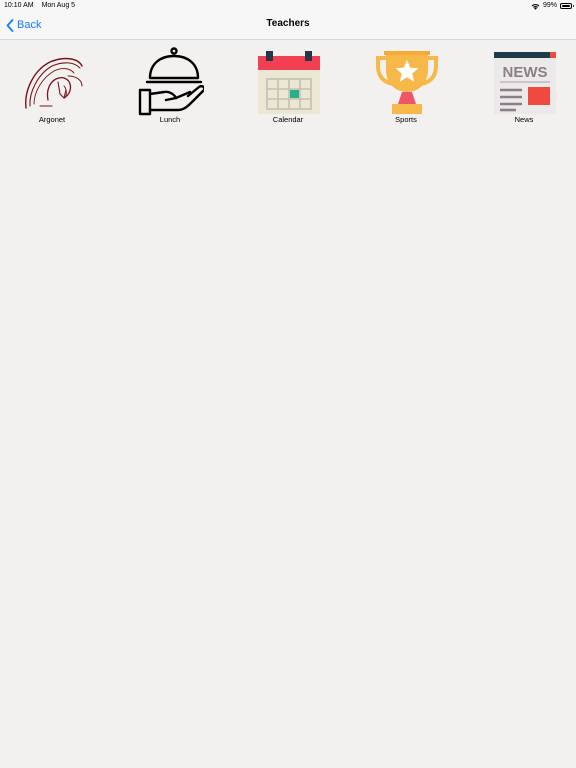  What do you see at coordinates (170, 119) in the screenshot?
I see `tile-label: Lunch` at bounding box center [170, 119].